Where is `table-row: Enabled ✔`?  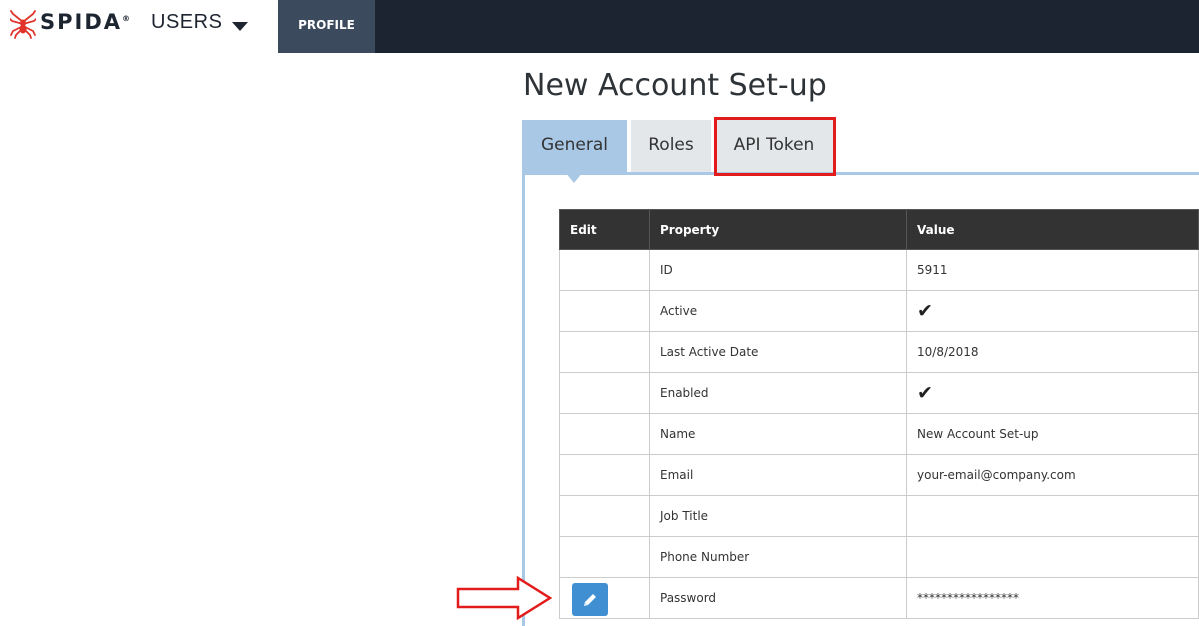 table-row: Enabled ✔ is located at coordinates (879, 393).